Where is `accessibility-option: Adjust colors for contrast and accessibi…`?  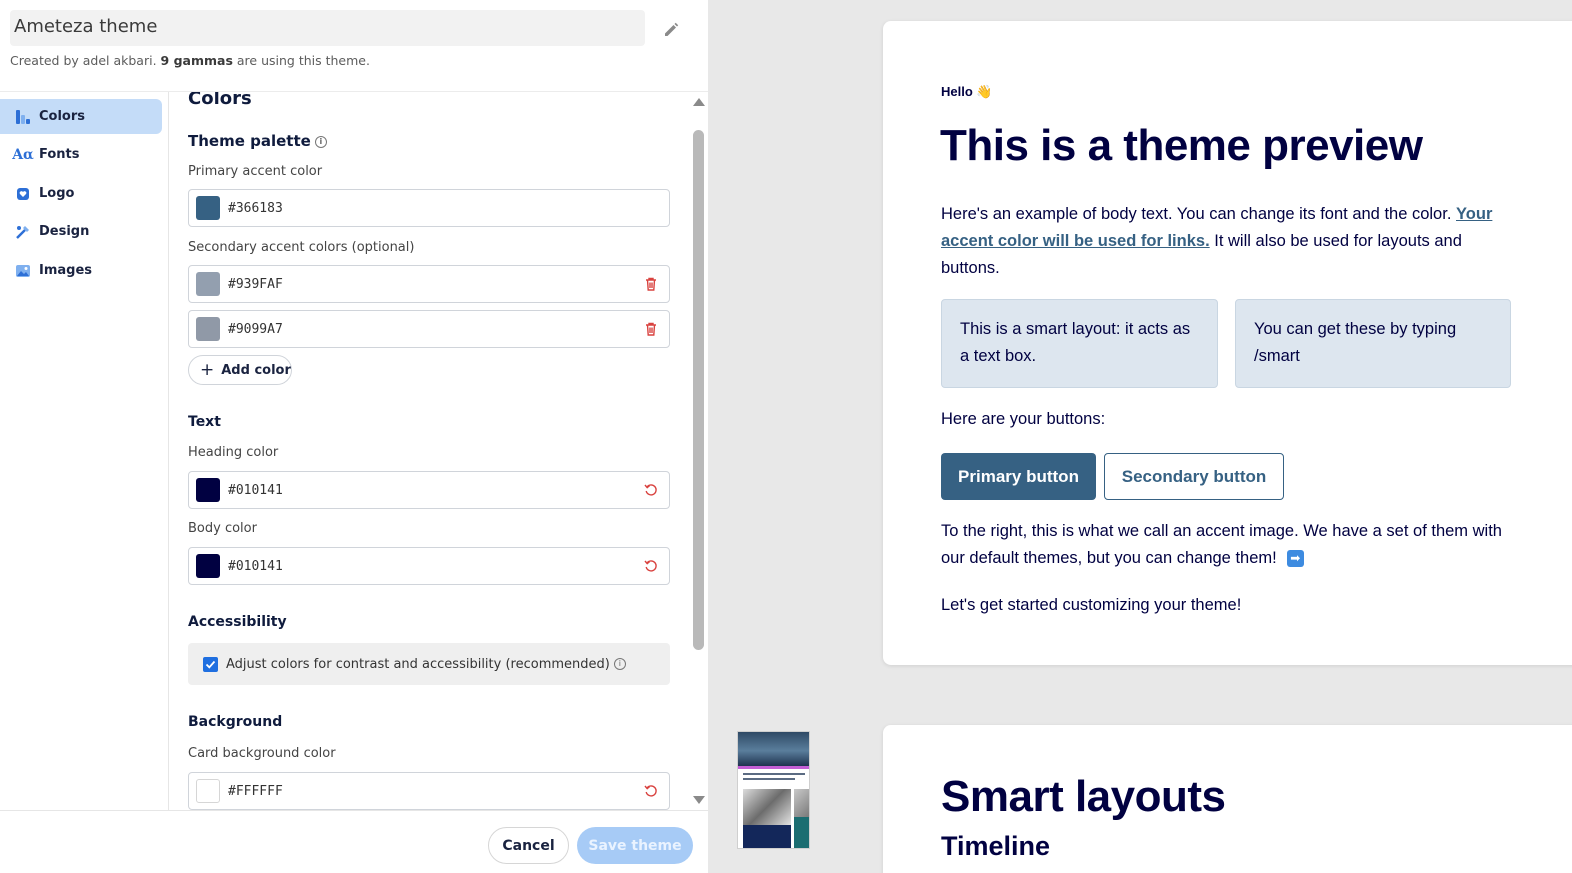
accessibility-option: Adjust colors for contrast and accessibi… is located at coordinates (429, 664).